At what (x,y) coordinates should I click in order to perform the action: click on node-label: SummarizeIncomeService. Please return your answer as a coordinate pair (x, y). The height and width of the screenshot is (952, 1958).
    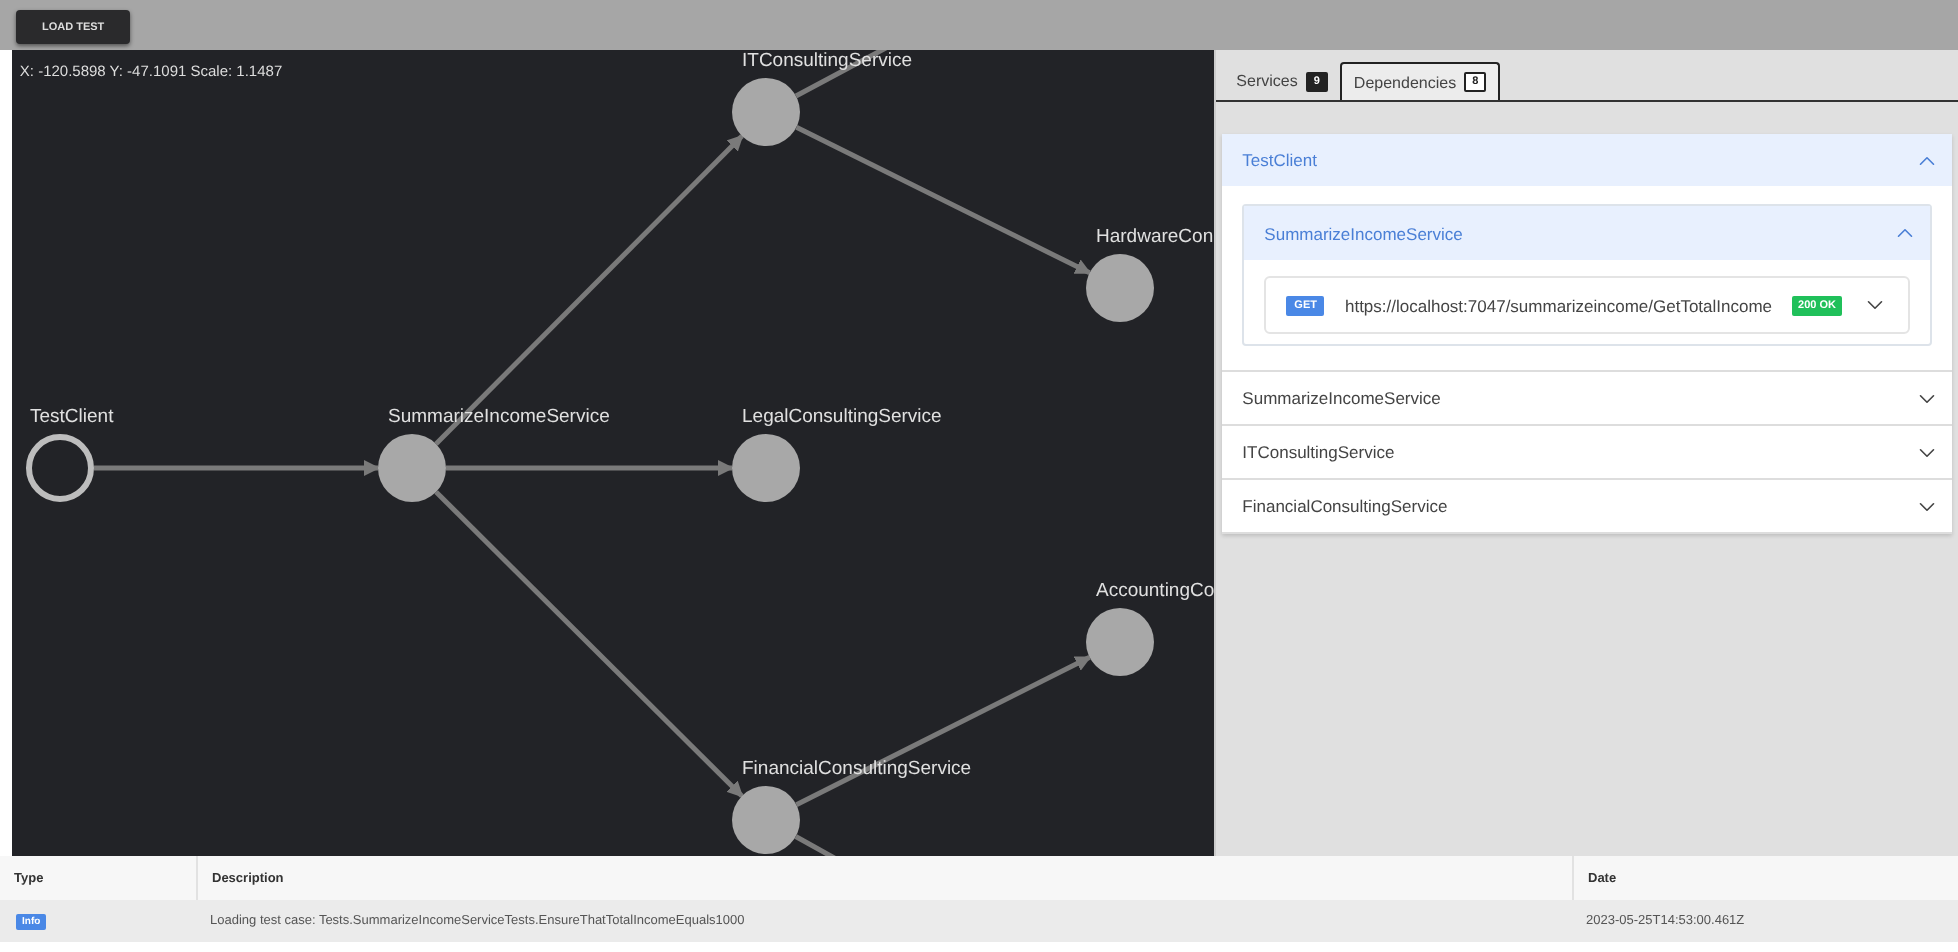
    Looking at the image, I should click on (498, 417).